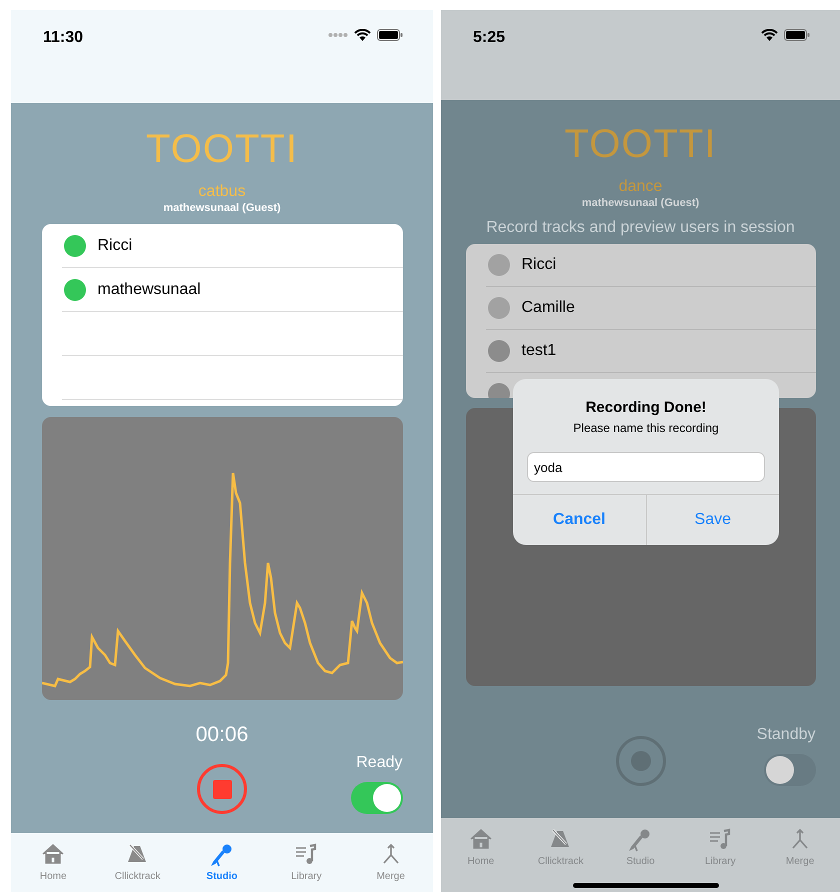 The height and width of the screenshot is (892, 840). What do you see at coordinates (646, 428) in the screenshot?
I see `dialog-message: Please name this recording` at bounding box center [646, 428].